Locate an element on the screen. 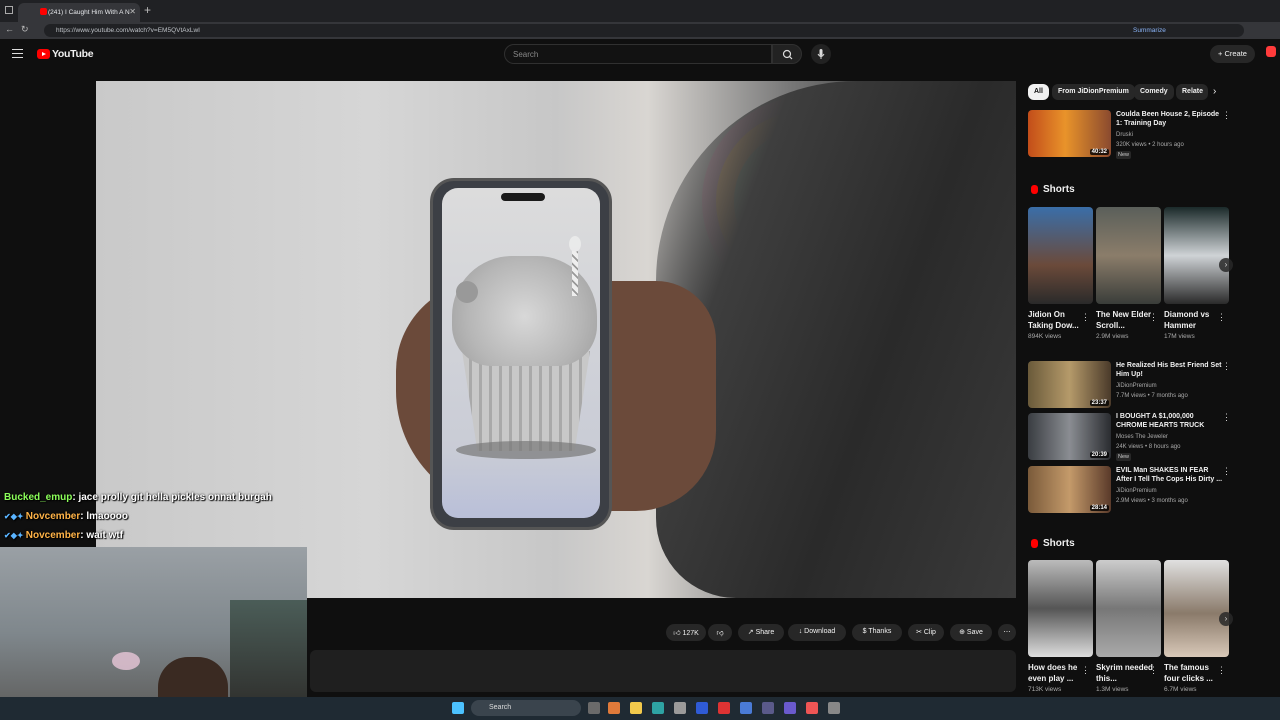  video-thumbnail: 40:32 is located at coordinates (1069, 133).